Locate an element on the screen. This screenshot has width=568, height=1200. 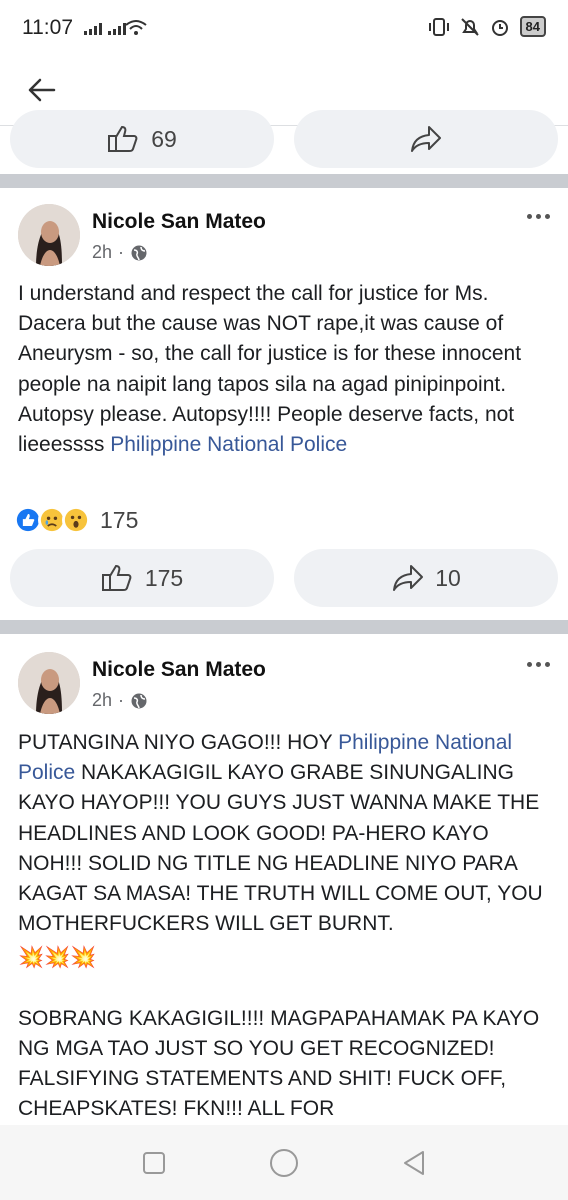
alarm-icon is located at coordinates (499, 27).